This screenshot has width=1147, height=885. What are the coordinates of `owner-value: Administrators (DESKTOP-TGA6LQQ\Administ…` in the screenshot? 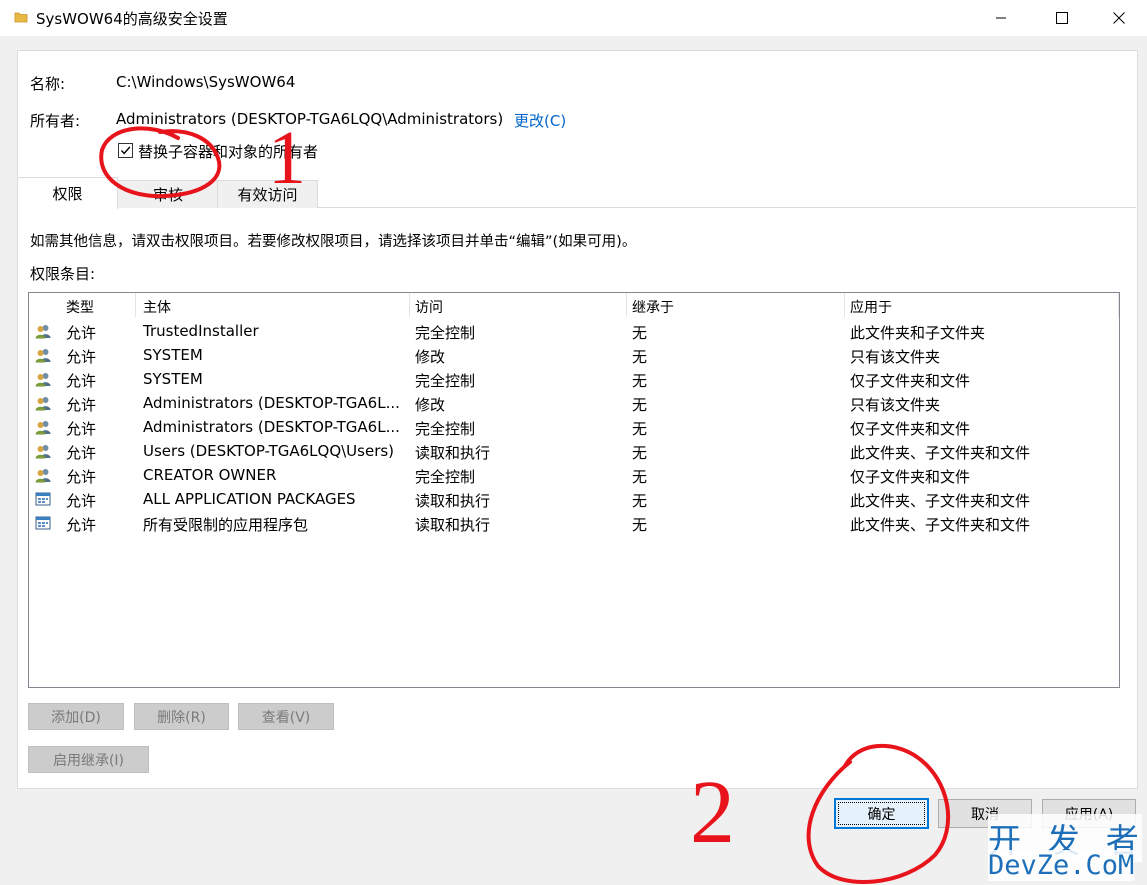 It's located at (310, 119).